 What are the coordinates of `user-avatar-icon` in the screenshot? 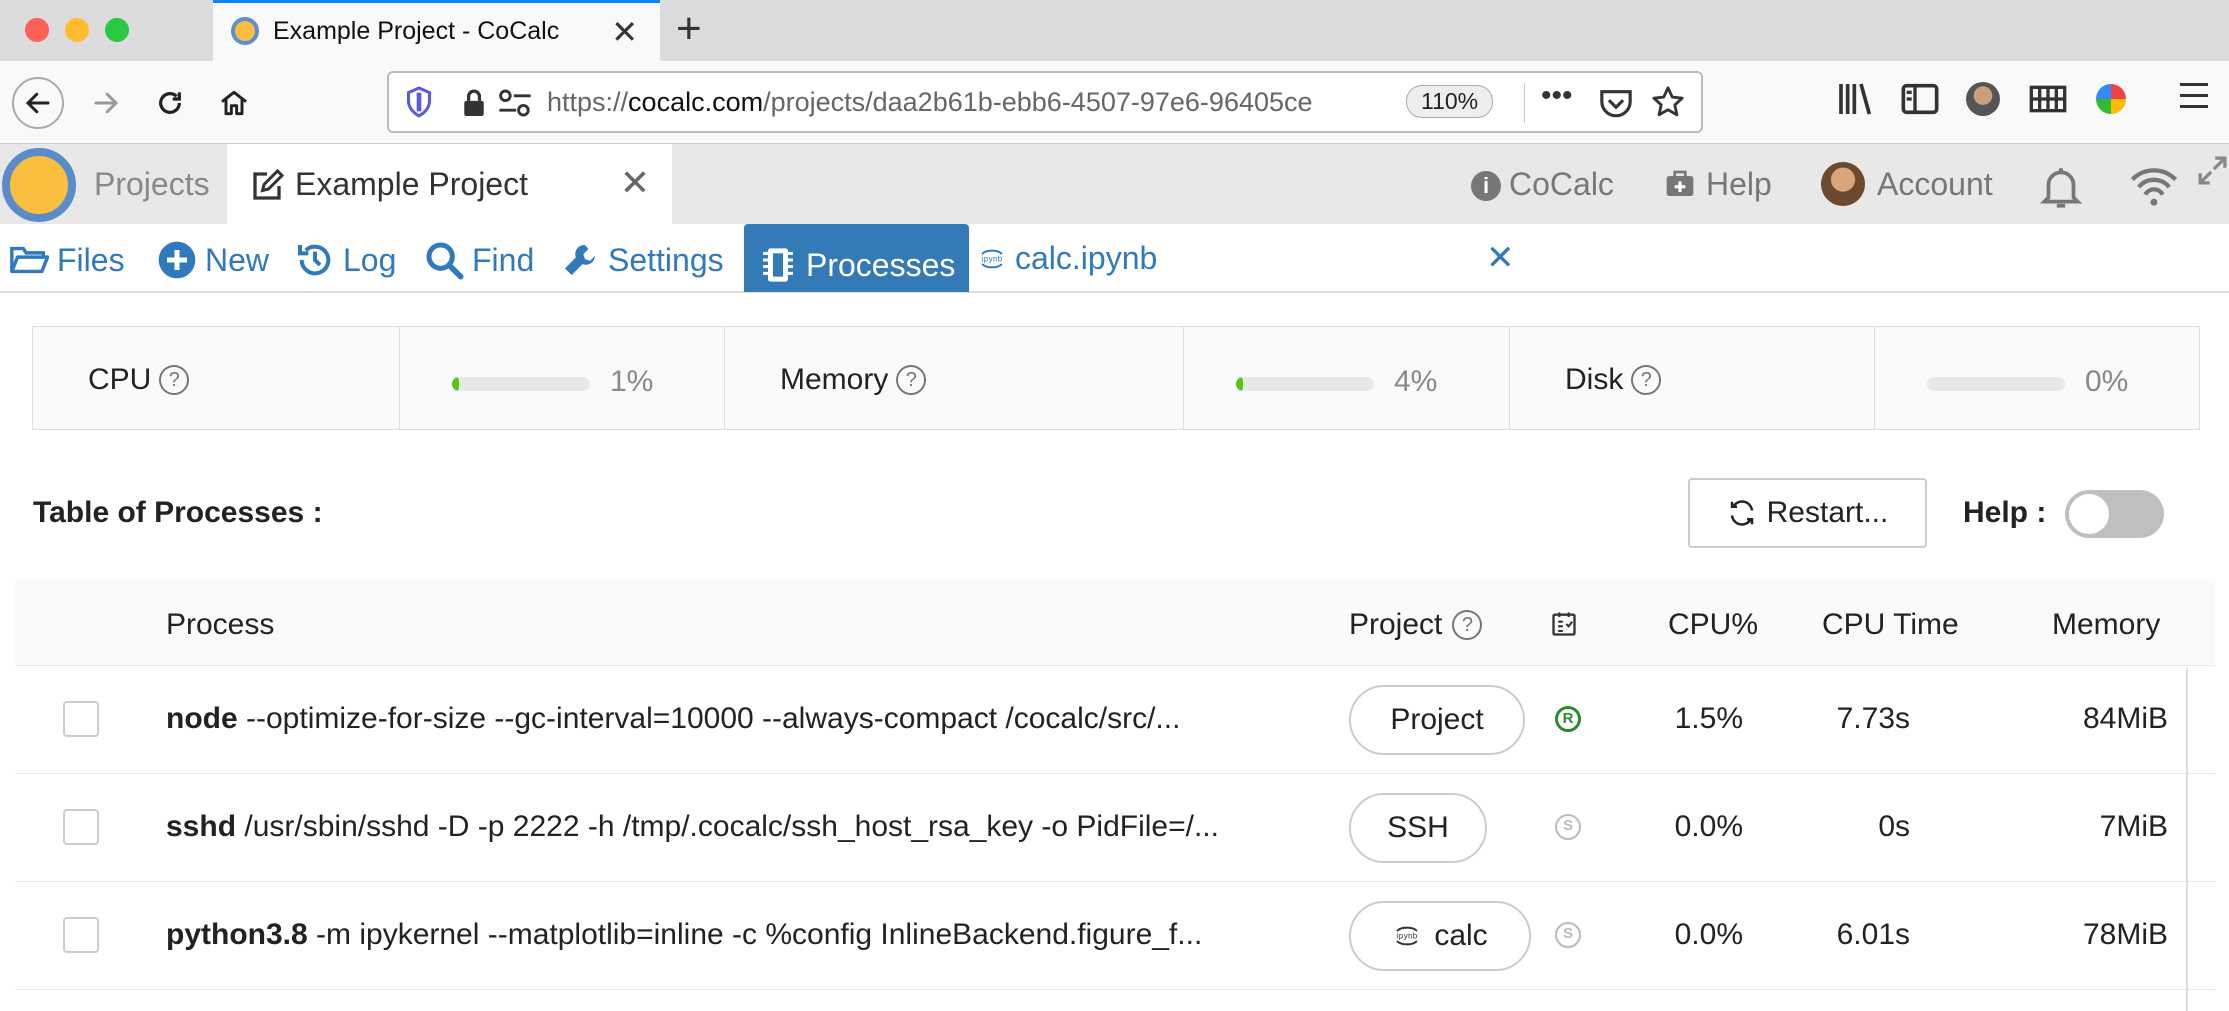 It's located at (1983, 99).